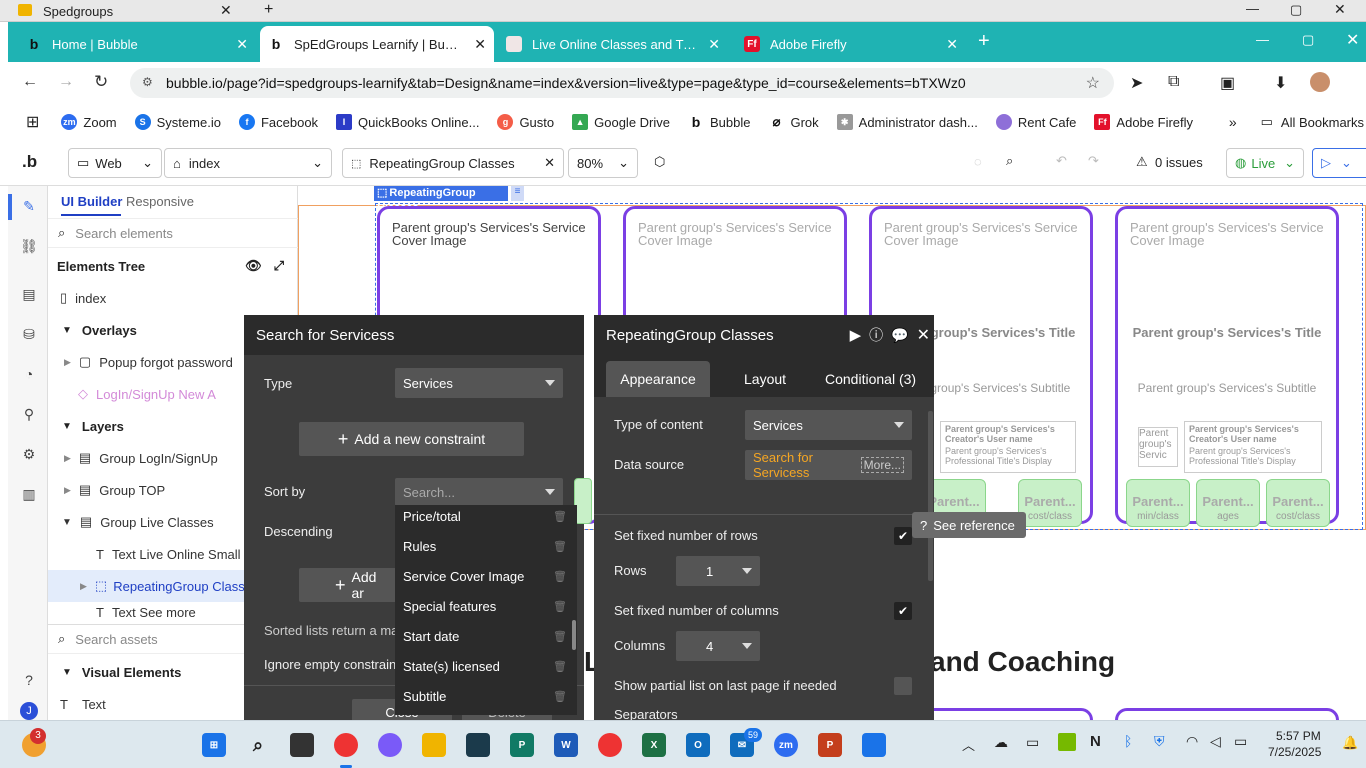 The height and width of the screenshot is (768, 1366). What do you see at coordinates (32, 122) in the screenshot?
I see `apps-grid-icon: ⊞` at bounding box center [32, 122].